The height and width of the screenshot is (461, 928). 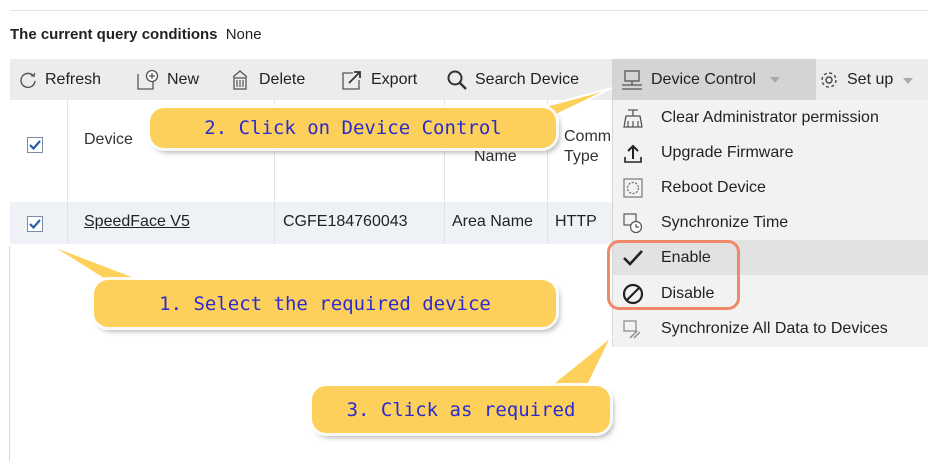 What do you see at coordinates (353, 128) in the screenshot?
I see `callout-step-2: 2. Click on Device Control` at bounding box center [353, 128].